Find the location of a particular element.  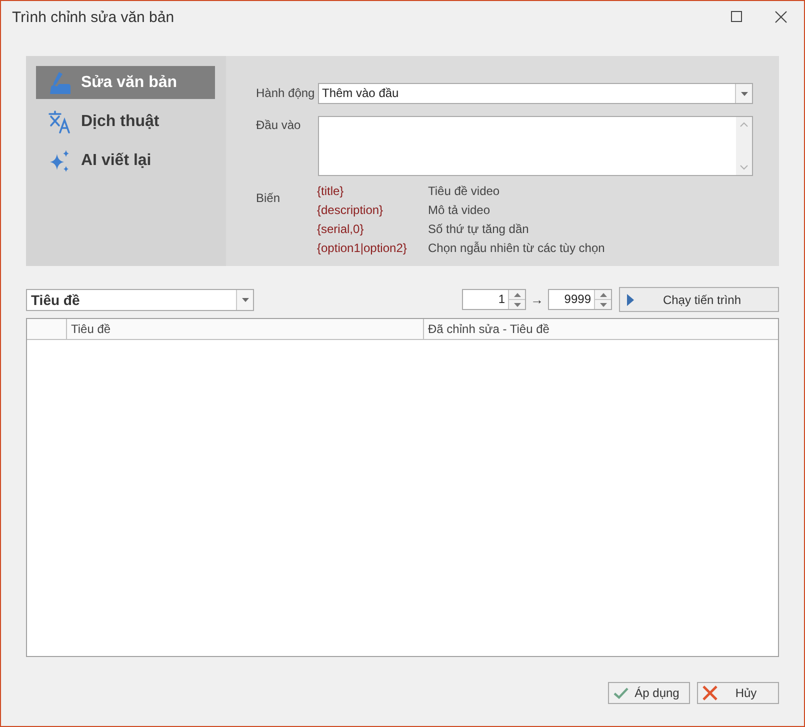

column-header: Đã chỉnh sửa - Tiêu đề is located at coordinates (601, 329).